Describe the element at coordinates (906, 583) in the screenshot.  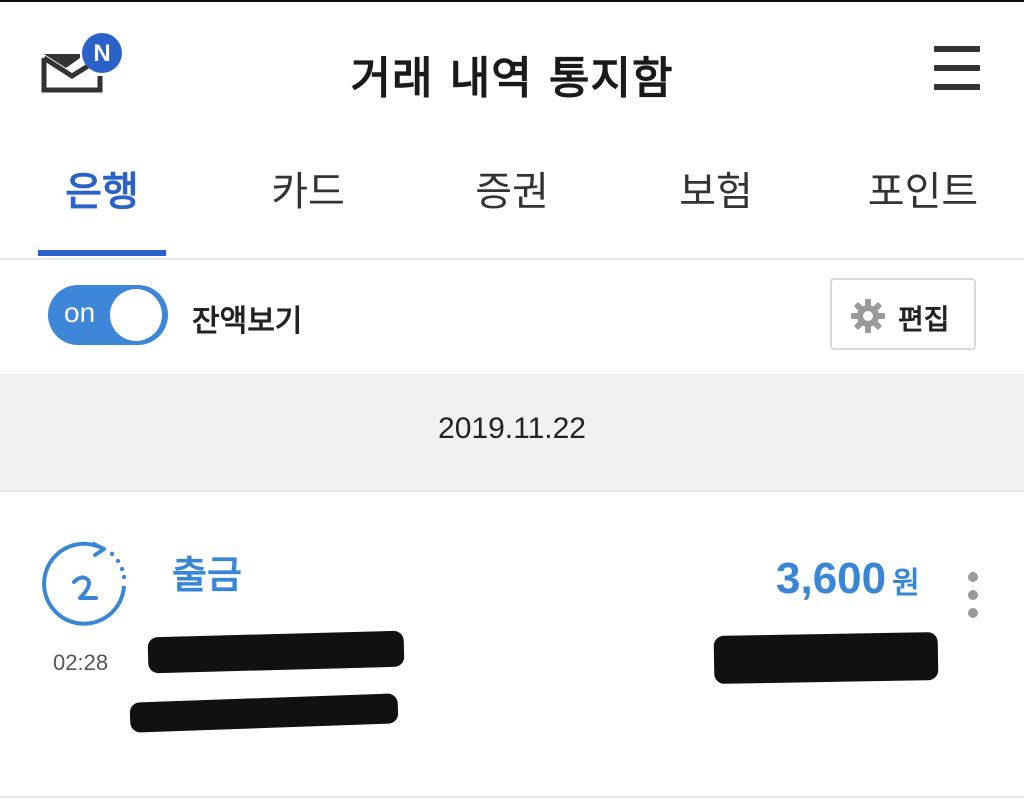
I see `amount-unit: 원` at that location.